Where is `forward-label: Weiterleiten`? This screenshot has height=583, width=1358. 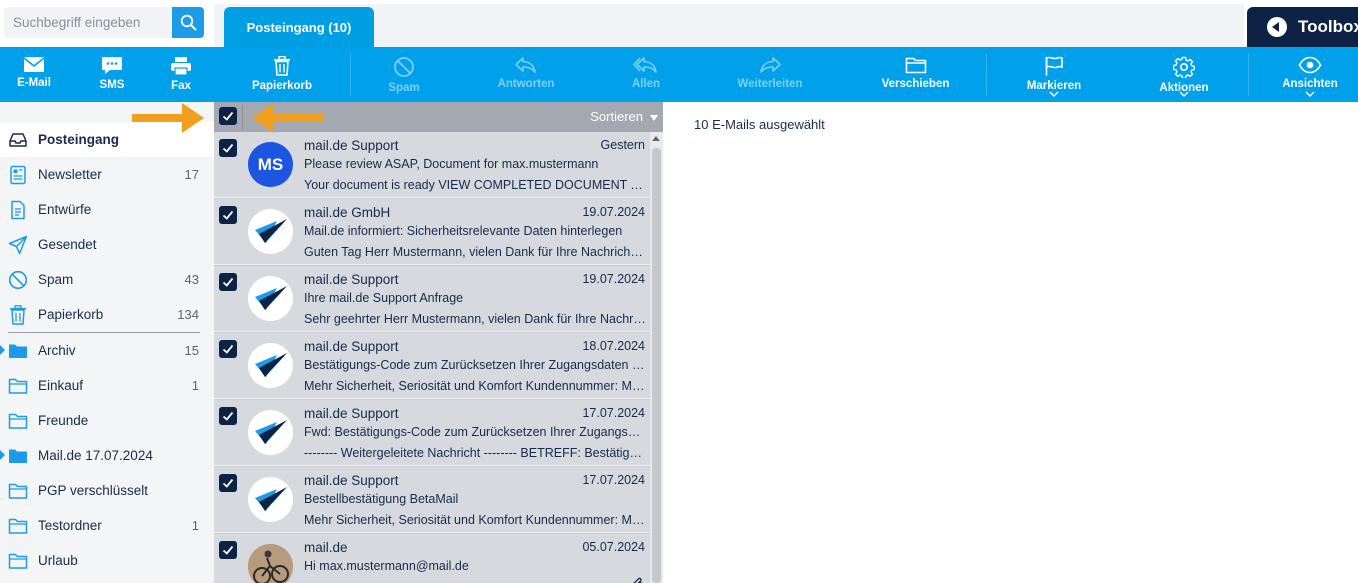 forward-label: Weiterleiten is located at coordinates (770, 84).